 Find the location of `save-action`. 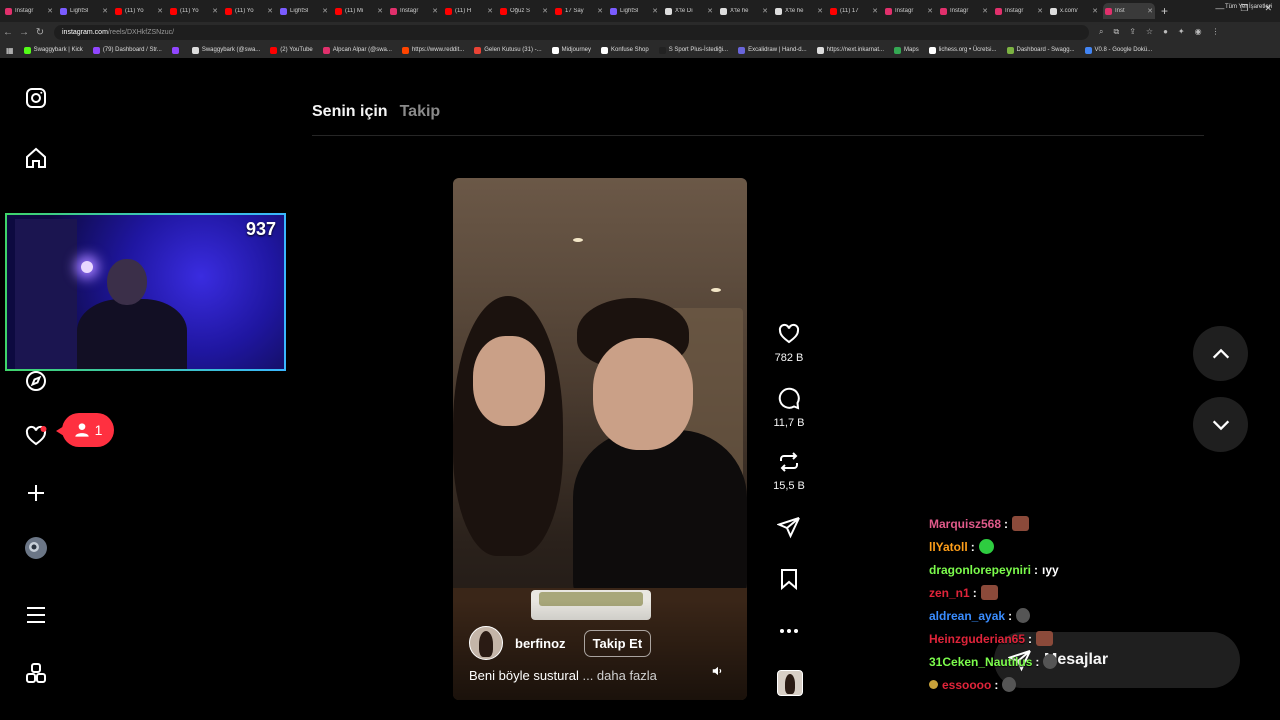

save-action is located at coordinates (789, 579).